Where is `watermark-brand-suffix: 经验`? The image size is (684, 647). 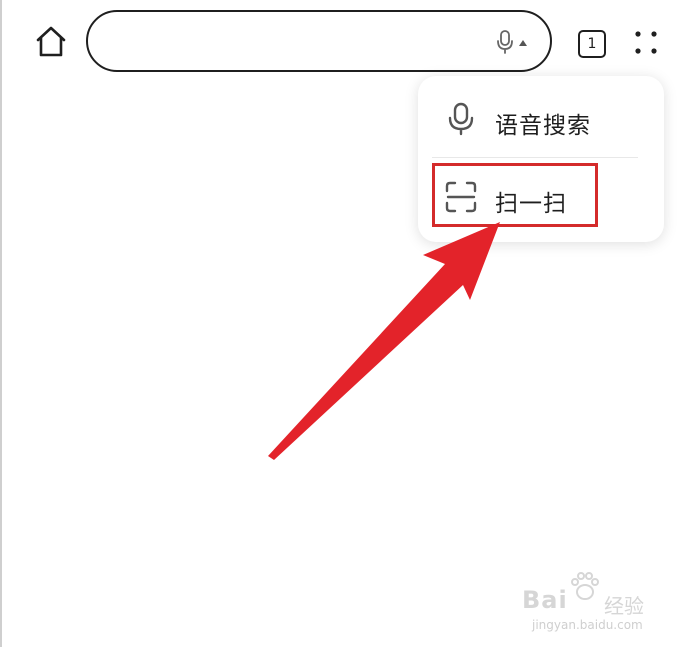 watermark-brand-suffix: 经验 is located at coordinates (624, 606).